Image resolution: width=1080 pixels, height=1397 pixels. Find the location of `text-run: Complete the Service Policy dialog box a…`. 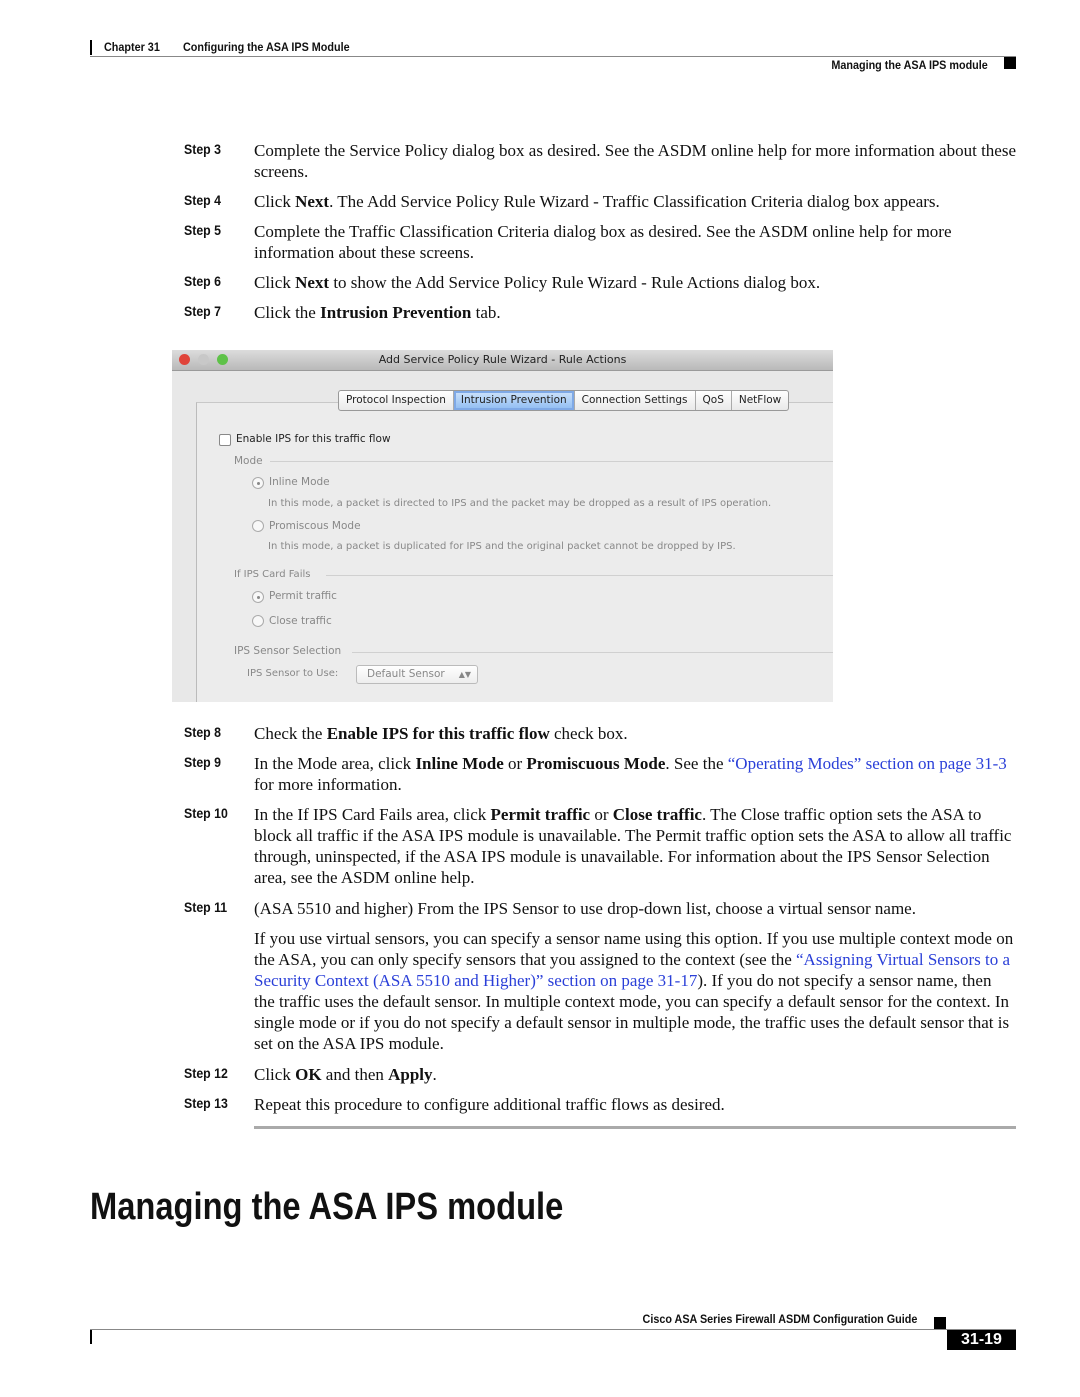

text-run: Complete the Service Policy dialog box a… is located at coordinates (635, 161).